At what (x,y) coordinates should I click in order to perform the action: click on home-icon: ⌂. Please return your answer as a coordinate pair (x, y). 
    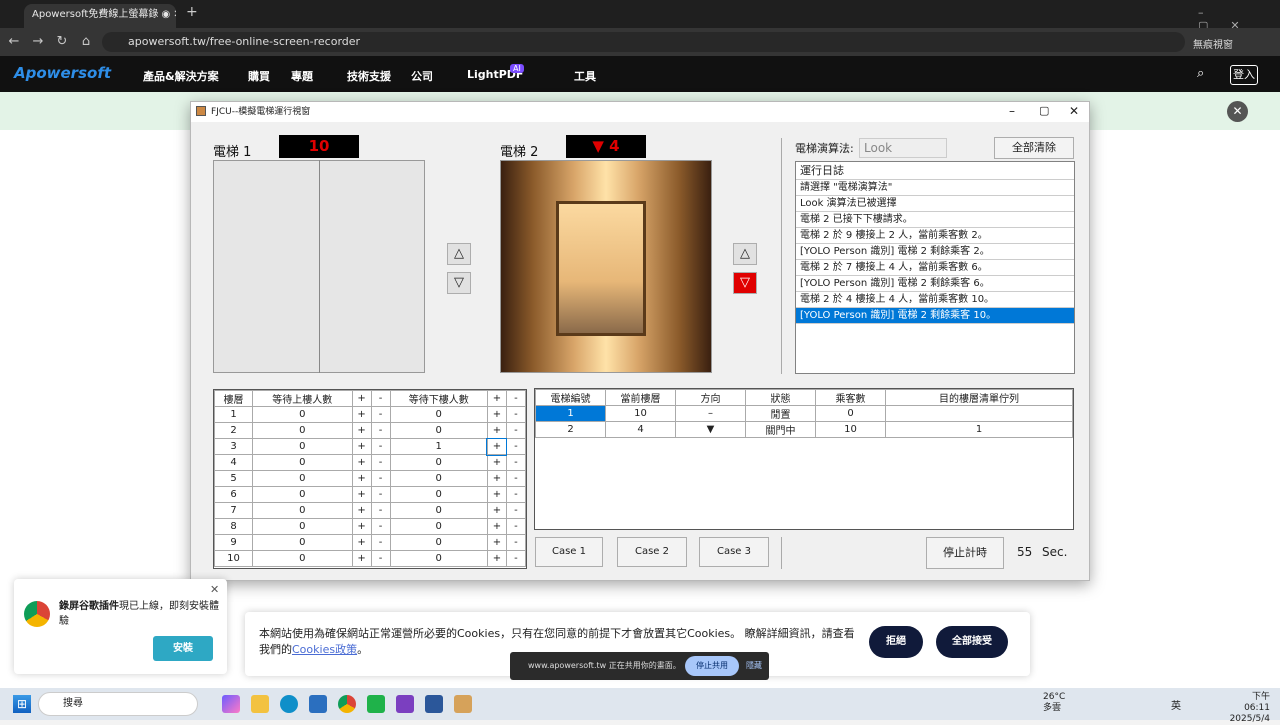
    Looking at the image, I should click on (86, 42).